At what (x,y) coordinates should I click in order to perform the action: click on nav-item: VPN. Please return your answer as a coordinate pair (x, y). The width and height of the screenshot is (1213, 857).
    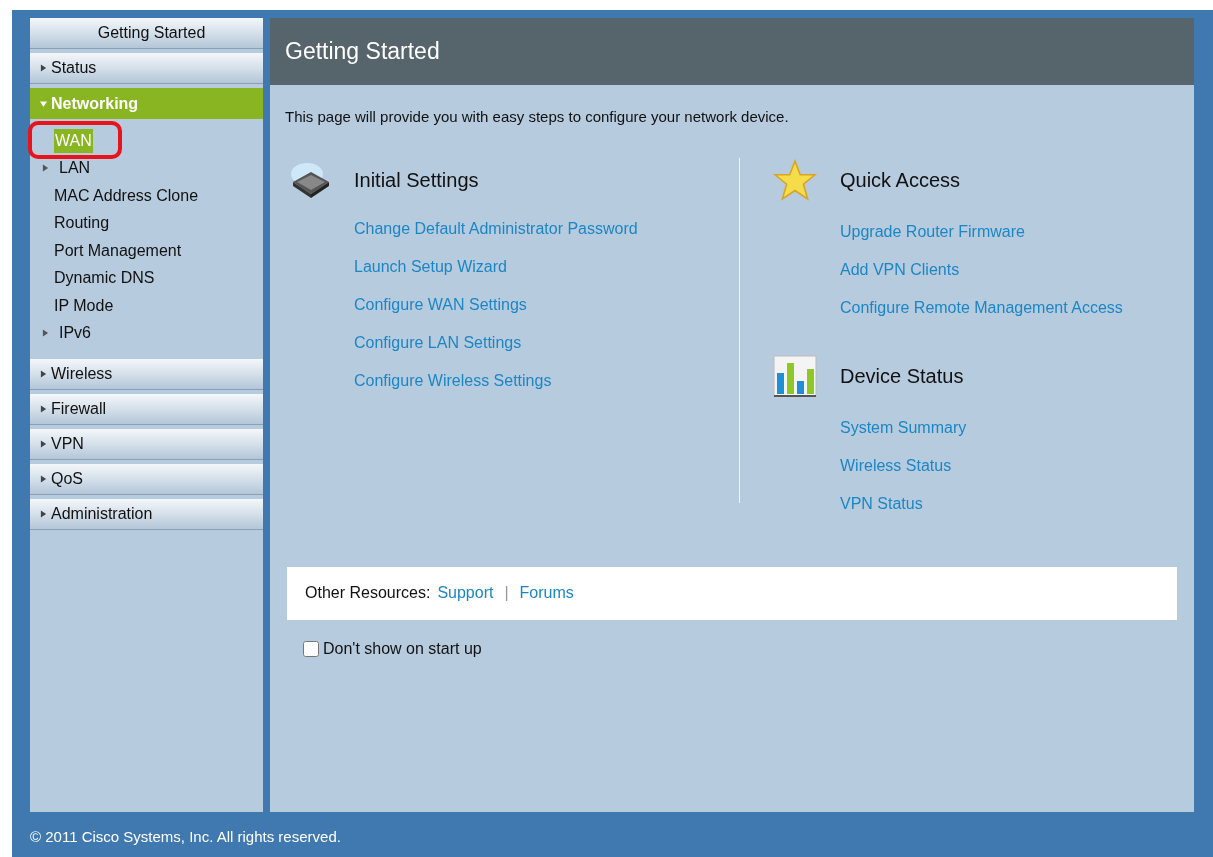
    Looking at the image, I should click on (146, 444).